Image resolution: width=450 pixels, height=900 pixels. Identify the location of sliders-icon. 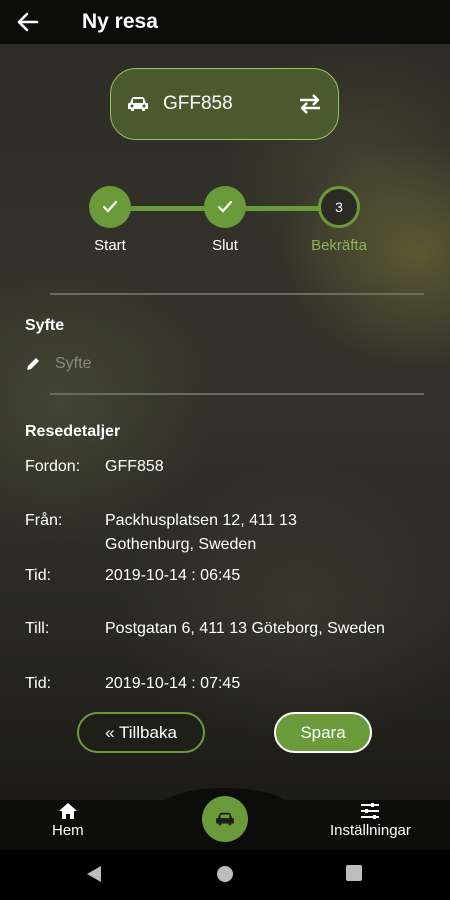
(370, 811).